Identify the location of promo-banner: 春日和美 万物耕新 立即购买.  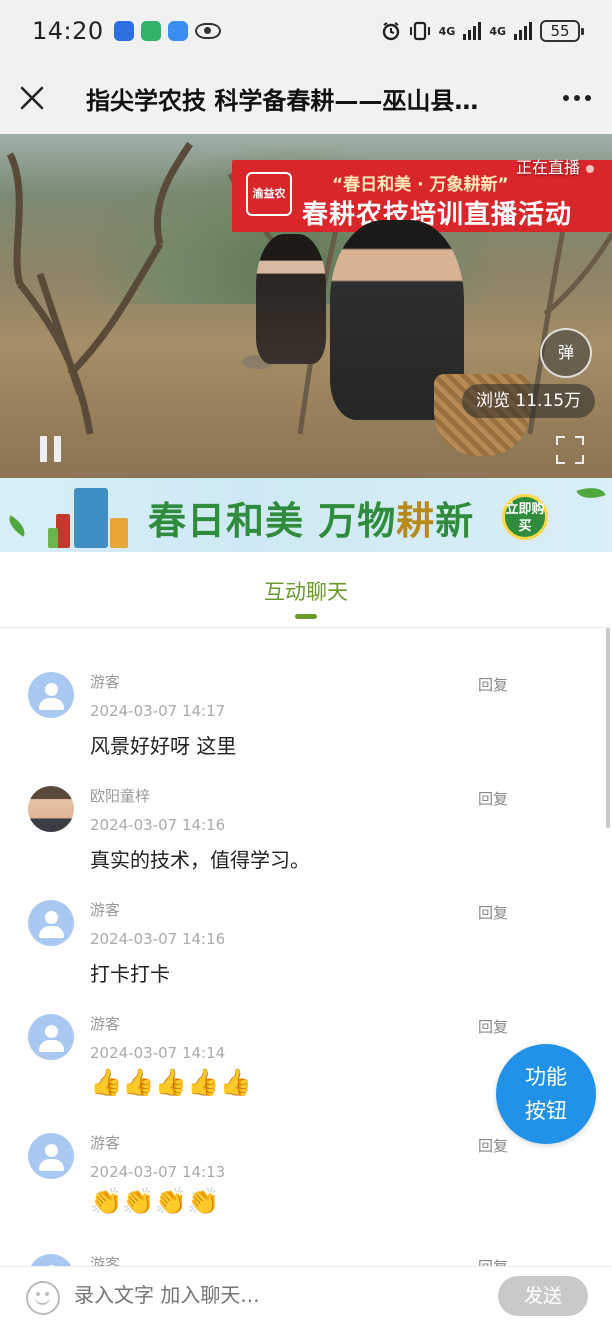
(306, 515).